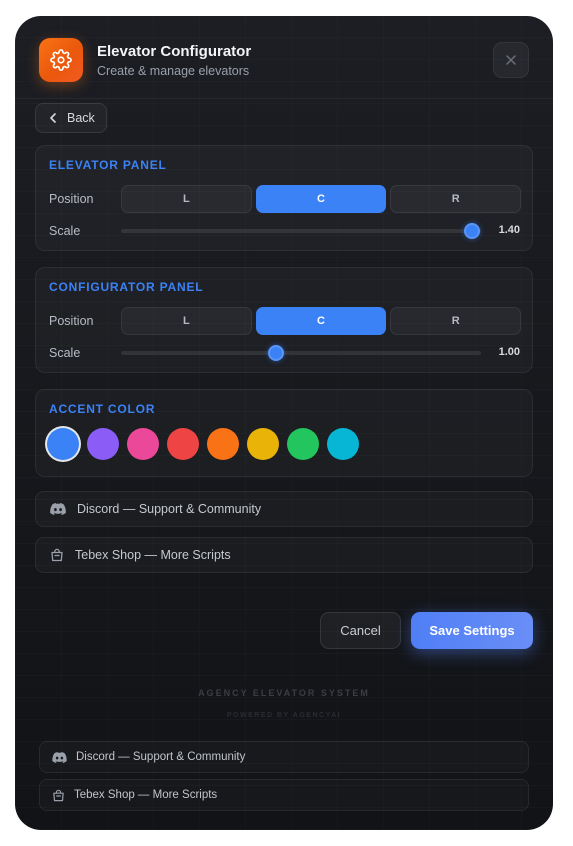 The image size is (573, 846). What do you see at coordinates (284, 555) in the screenshot?
I see `tebex-link: Tebex Shop — More Scripts` at bounding box center [284, 555].